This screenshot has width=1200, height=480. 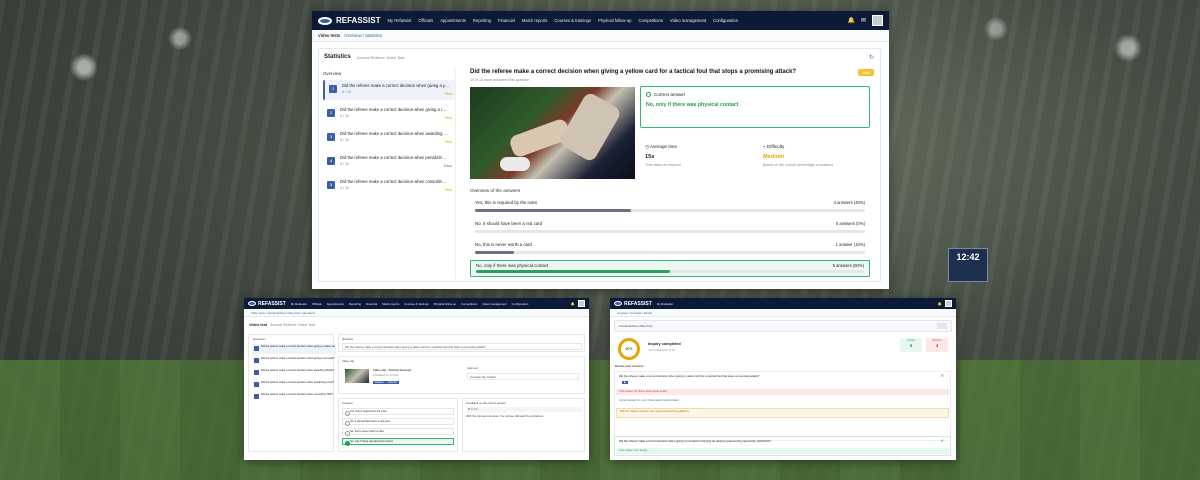 I want to click on video-label: Video clip, so click(x=348, y=361).